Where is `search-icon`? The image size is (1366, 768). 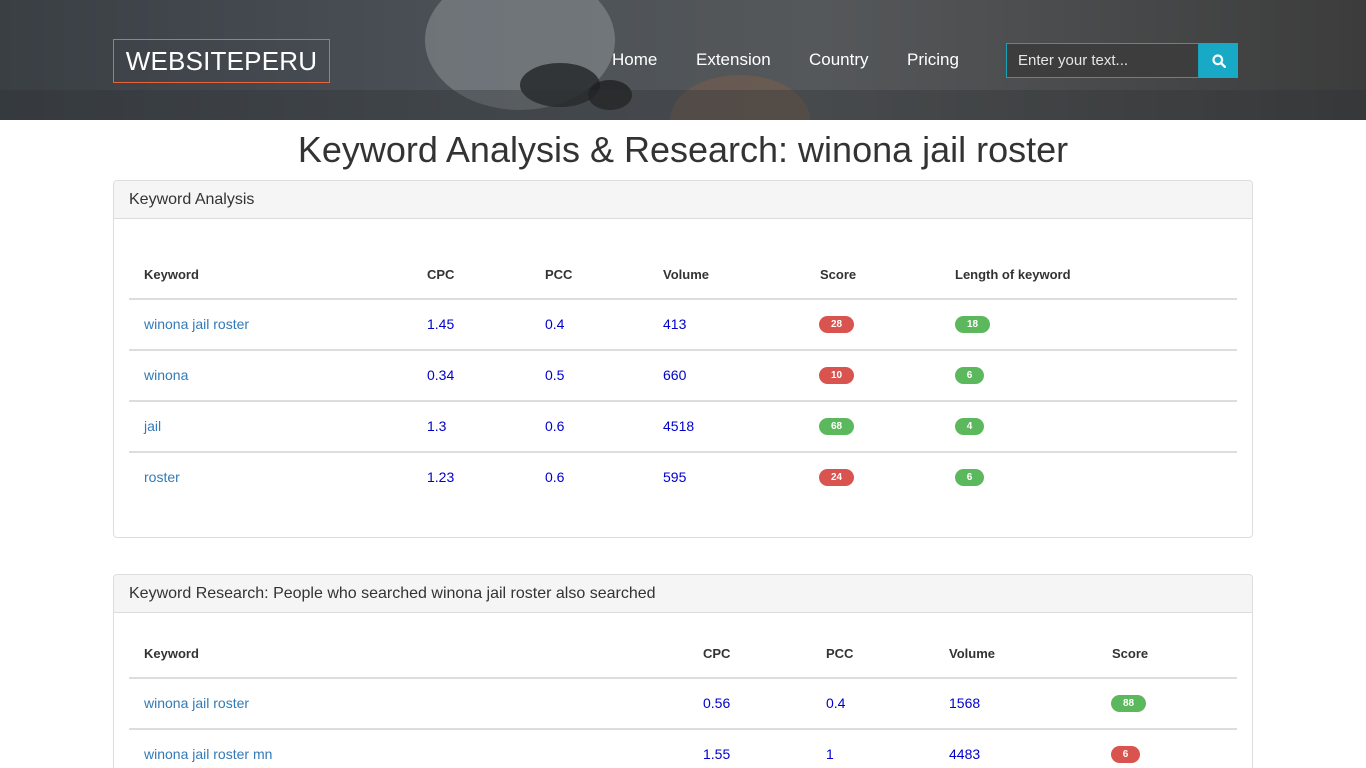
search-icon is located at coordinates (1218, 60).